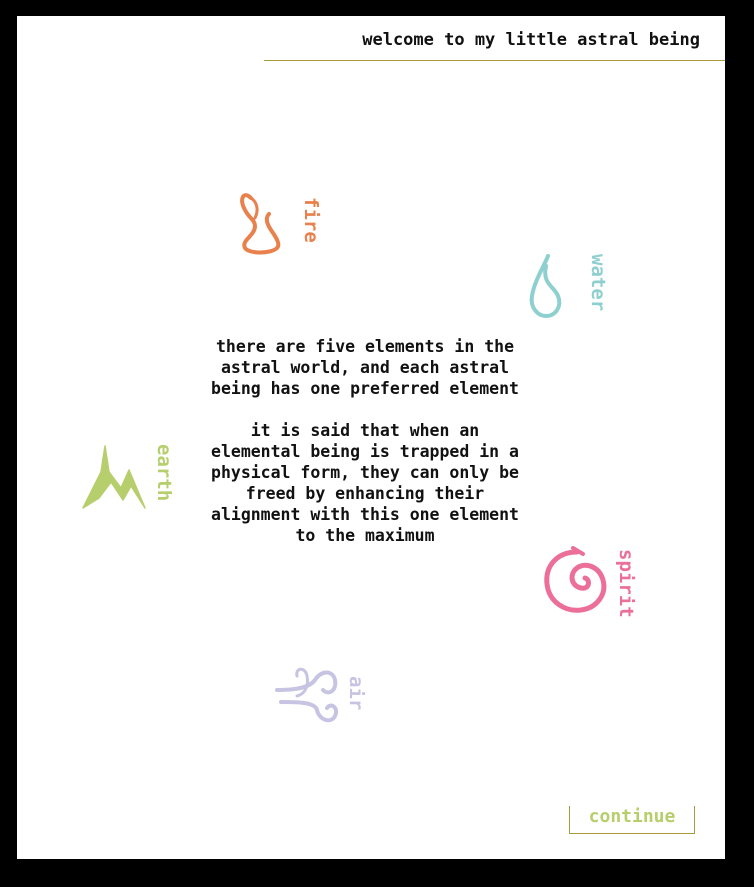 This screenshot has height=887, width=754. I want to click on spiral-icon, so click(575, 579).